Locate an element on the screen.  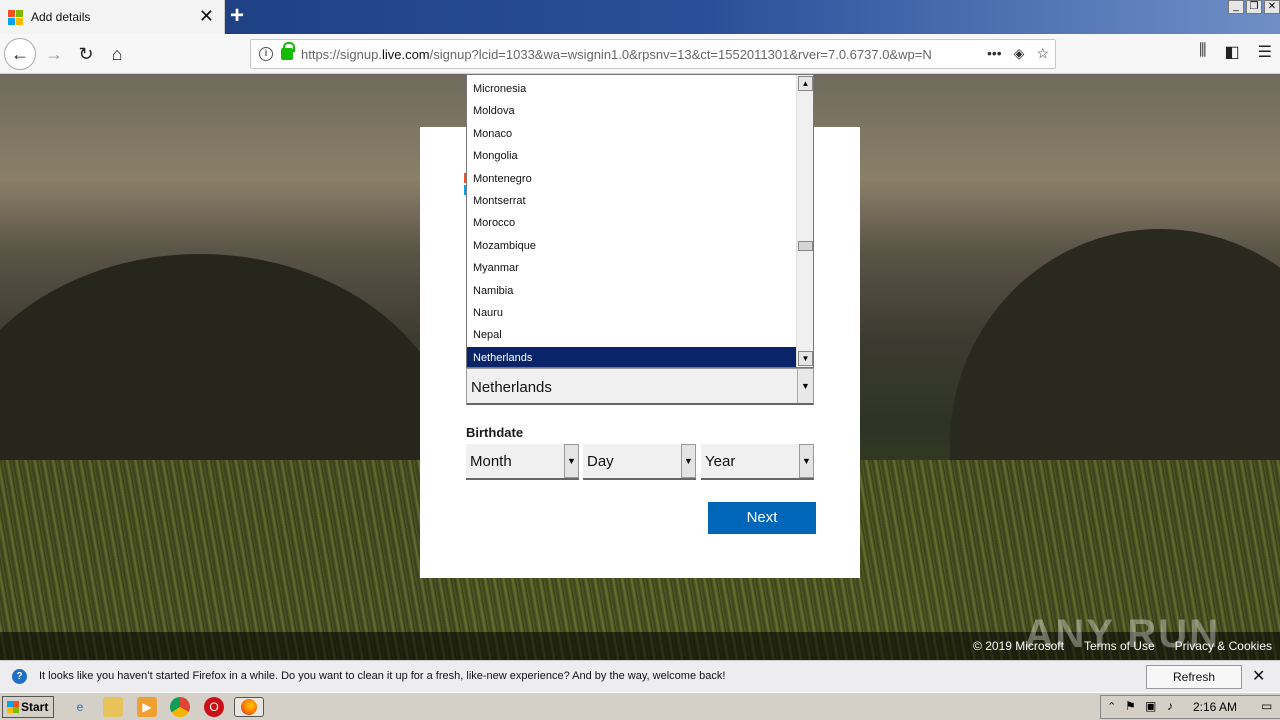
new-tab-icon: + is located at coordinates (237, 16).